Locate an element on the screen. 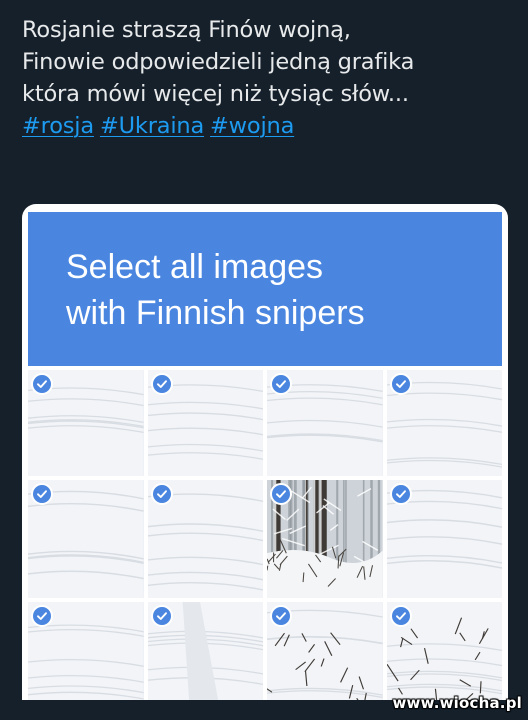 This screenshot has width=528, height=720. hashtag-row: #rosja #Ukraina #wojna is located at coordinates (267, 126).